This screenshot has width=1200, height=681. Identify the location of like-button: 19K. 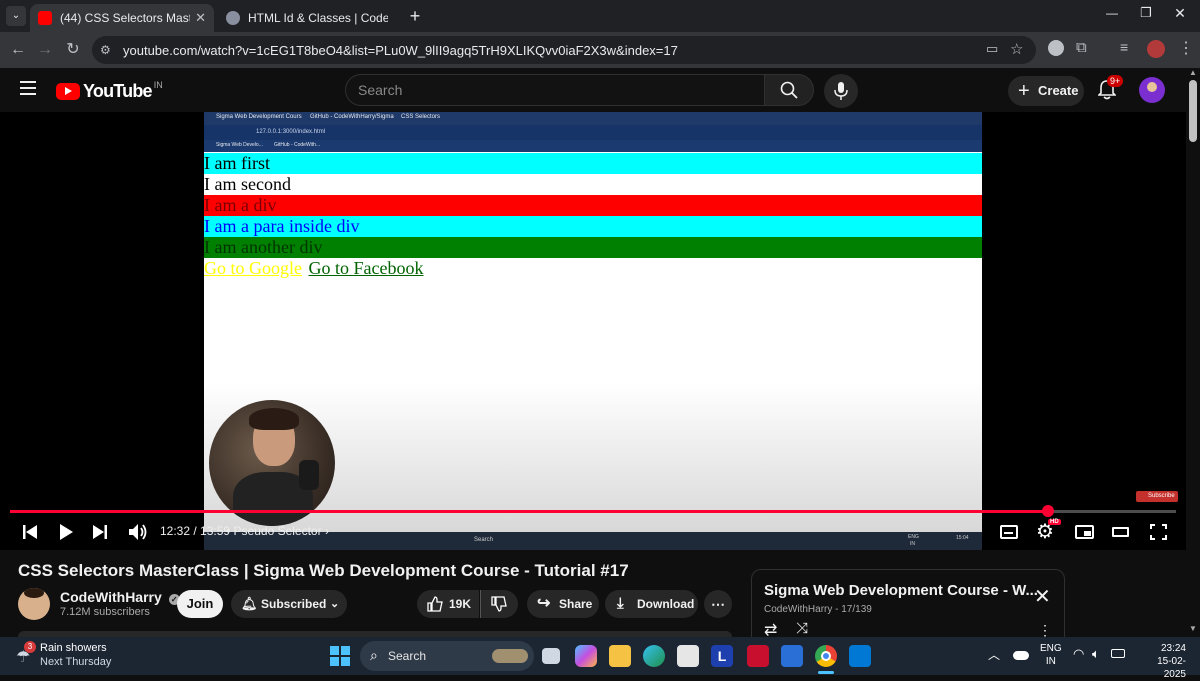
(448, 604).